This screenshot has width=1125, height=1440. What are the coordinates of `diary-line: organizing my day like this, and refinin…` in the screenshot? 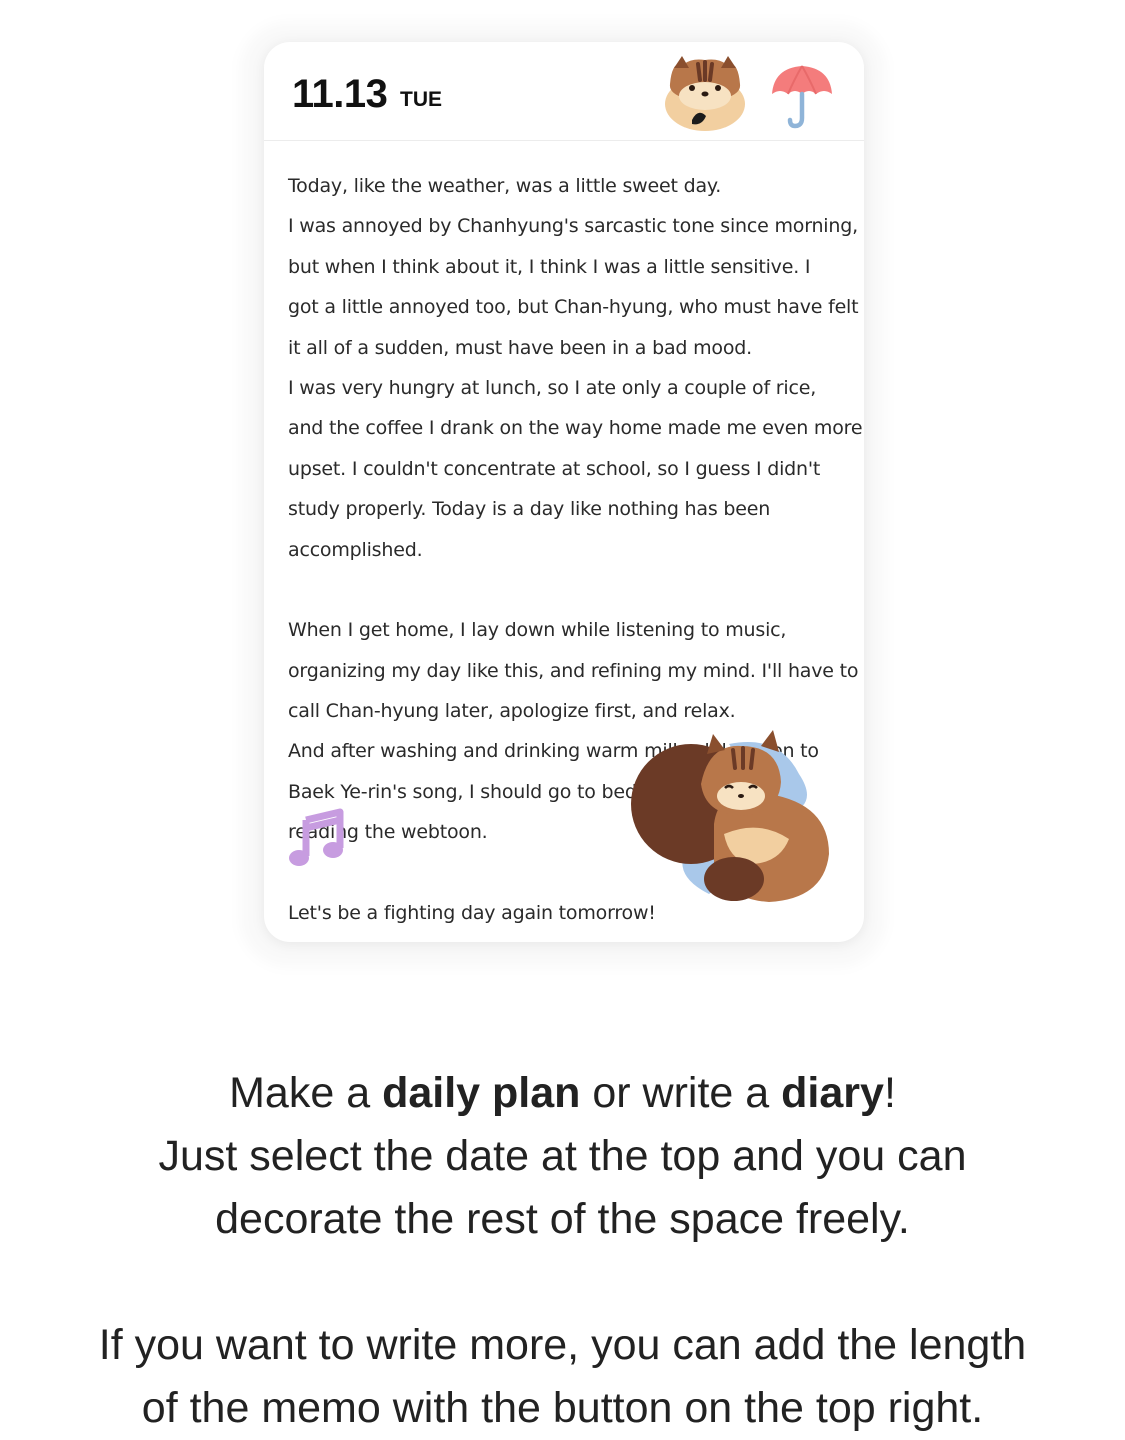 It's located at (573, 670).